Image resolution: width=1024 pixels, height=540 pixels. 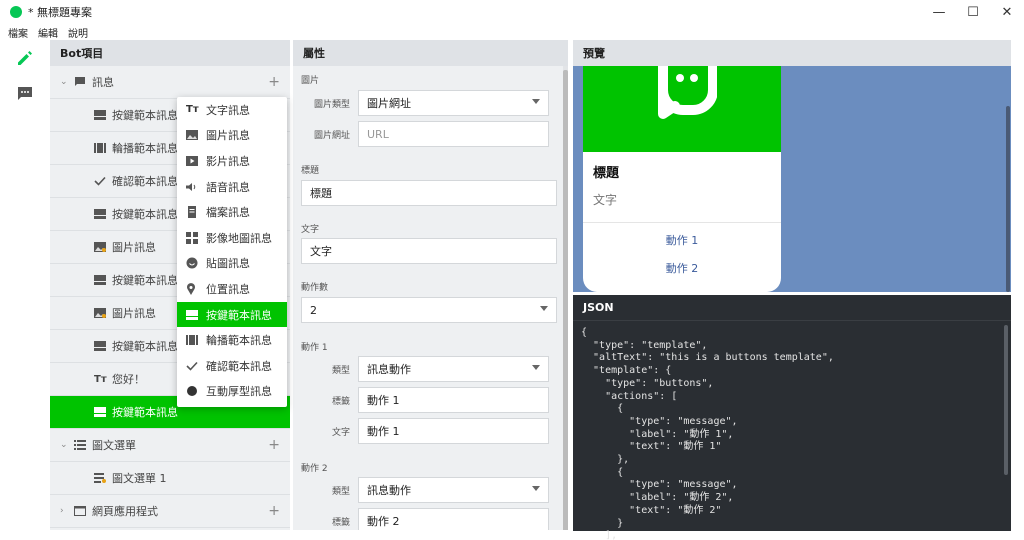 I want to click on menu-item-buttons-template: 按鍵範本訊息, so click(x=232, y=314).